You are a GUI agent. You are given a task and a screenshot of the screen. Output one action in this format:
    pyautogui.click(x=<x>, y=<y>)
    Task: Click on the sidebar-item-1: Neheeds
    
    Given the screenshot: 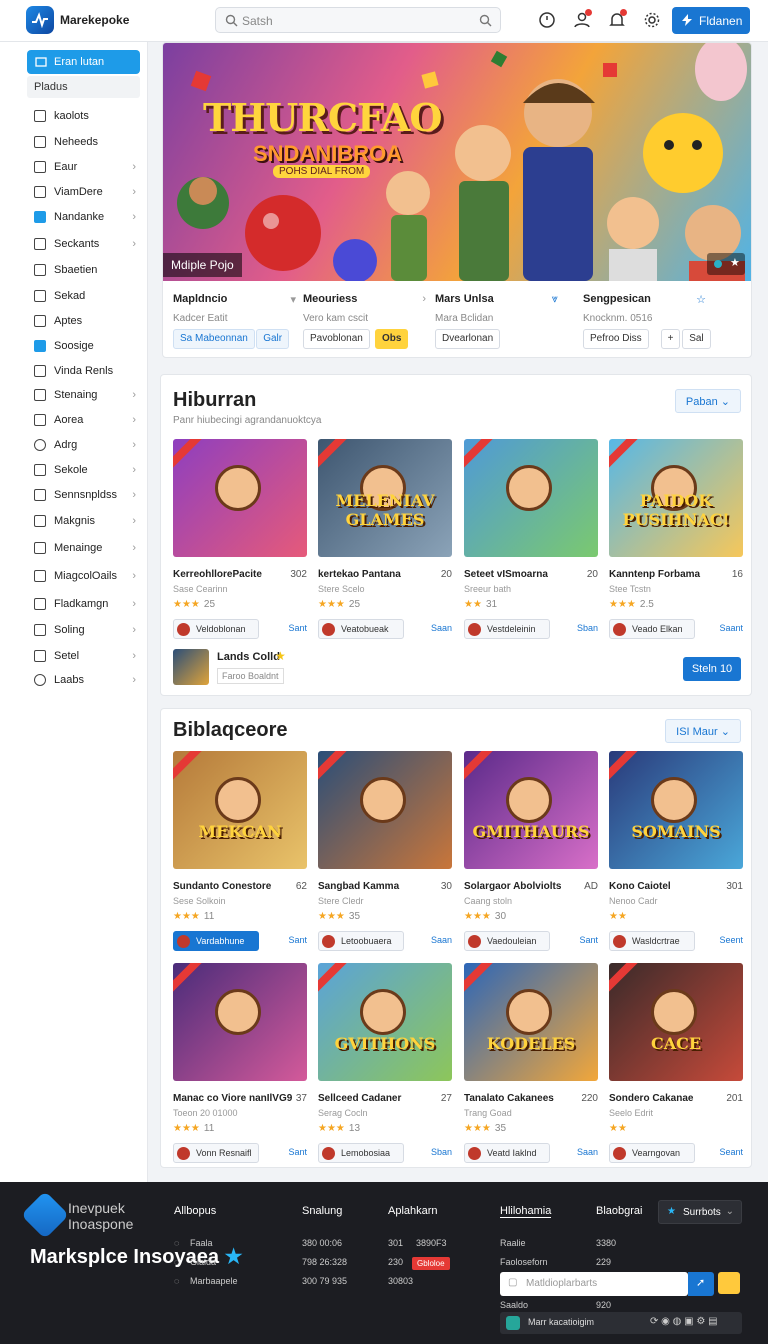 What is the action you would take?
    pyautogui.click(x=89, y=142)
    